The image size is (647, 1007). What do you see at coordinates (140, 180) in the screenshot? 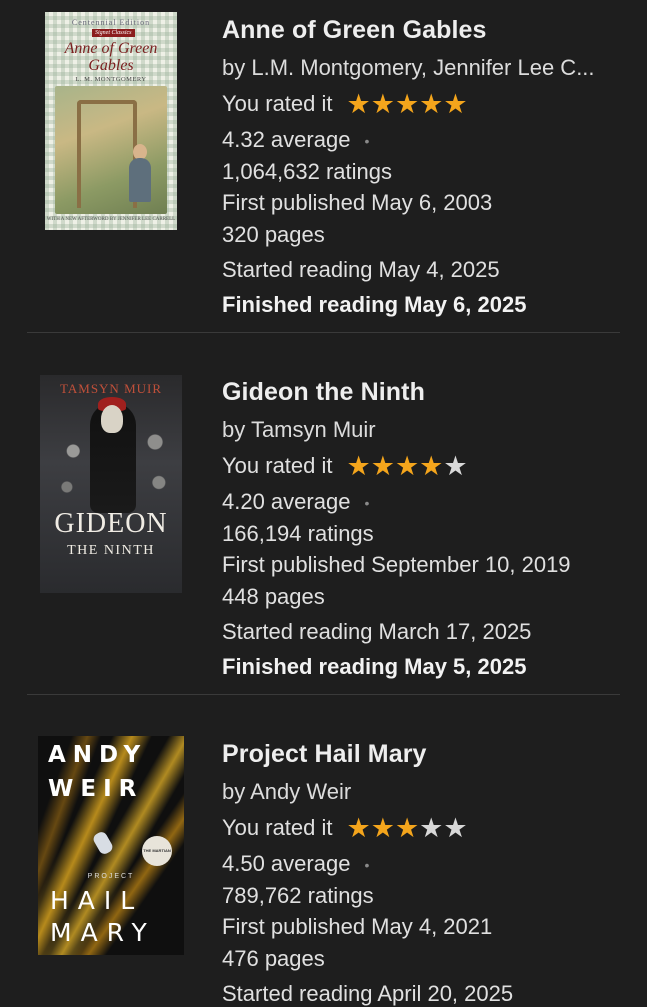
I see `girl-illustration` at bounding box center [140, 180].